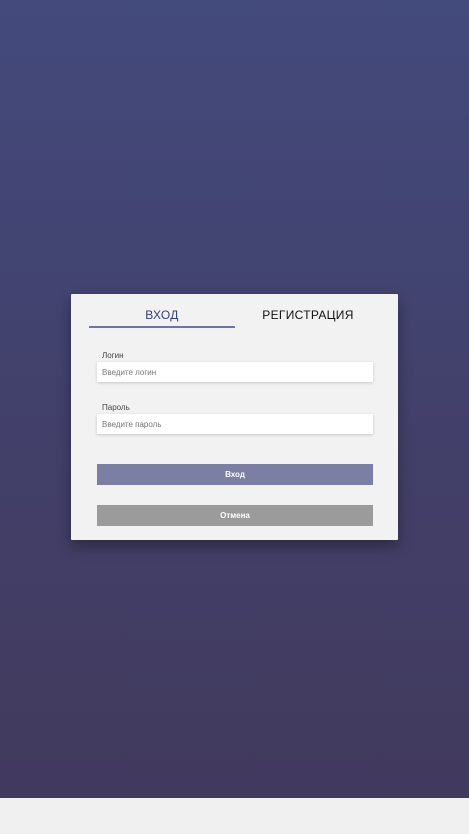 The image size is (469, 834). I want to click on tab-register: РЕГИСТРАЦИЯ, so click(308, 315).